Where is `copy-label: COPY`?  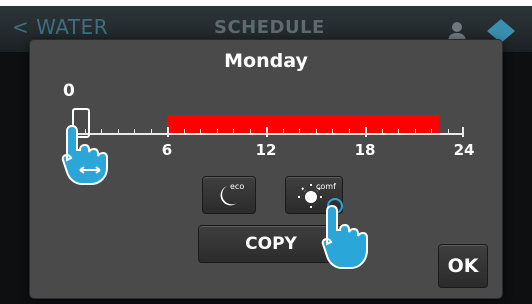
copy-label: COPY is located at coordinates (271, 244).